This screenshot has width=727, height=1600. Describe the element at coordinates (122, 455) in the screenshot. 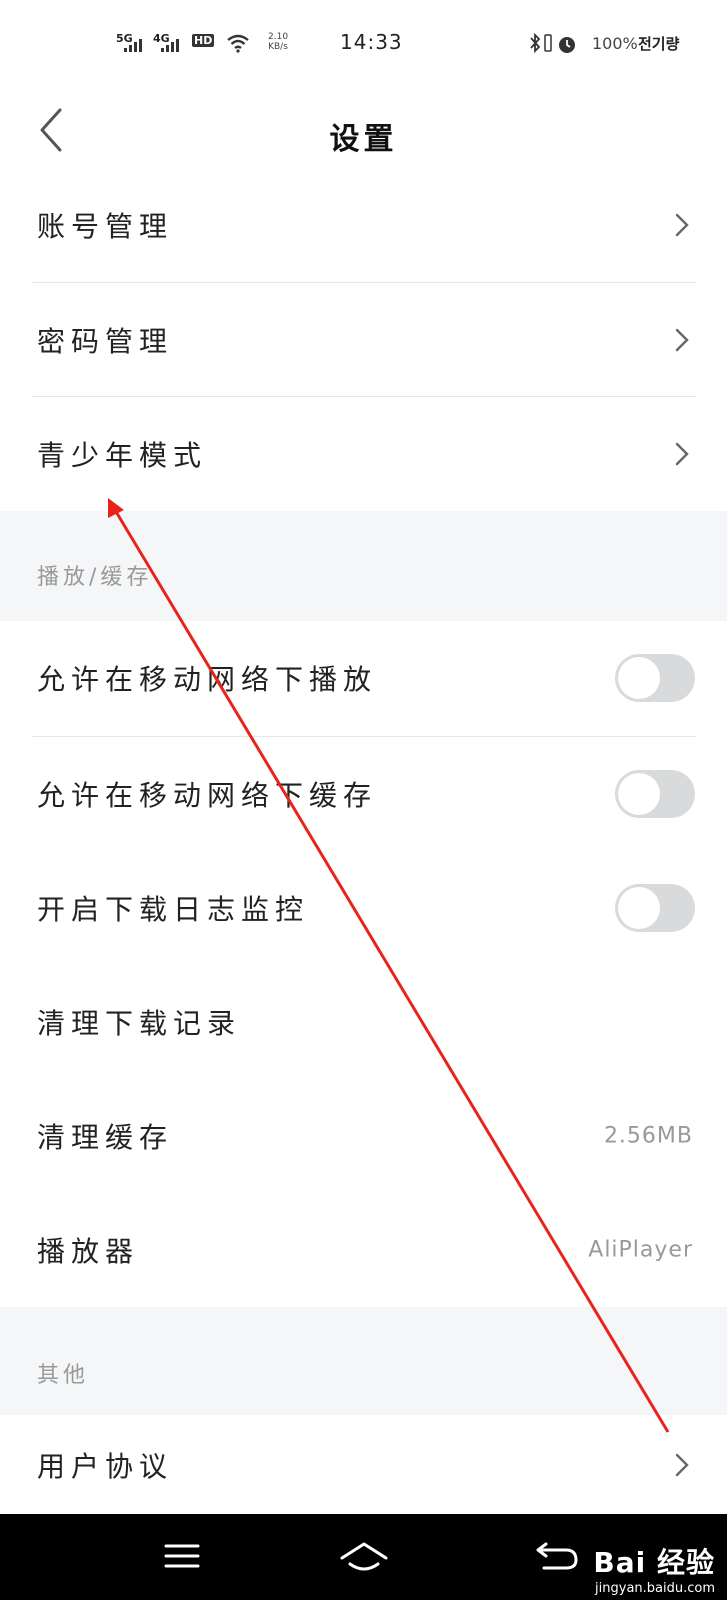

I see `row-label: 青少年模式` at that location.